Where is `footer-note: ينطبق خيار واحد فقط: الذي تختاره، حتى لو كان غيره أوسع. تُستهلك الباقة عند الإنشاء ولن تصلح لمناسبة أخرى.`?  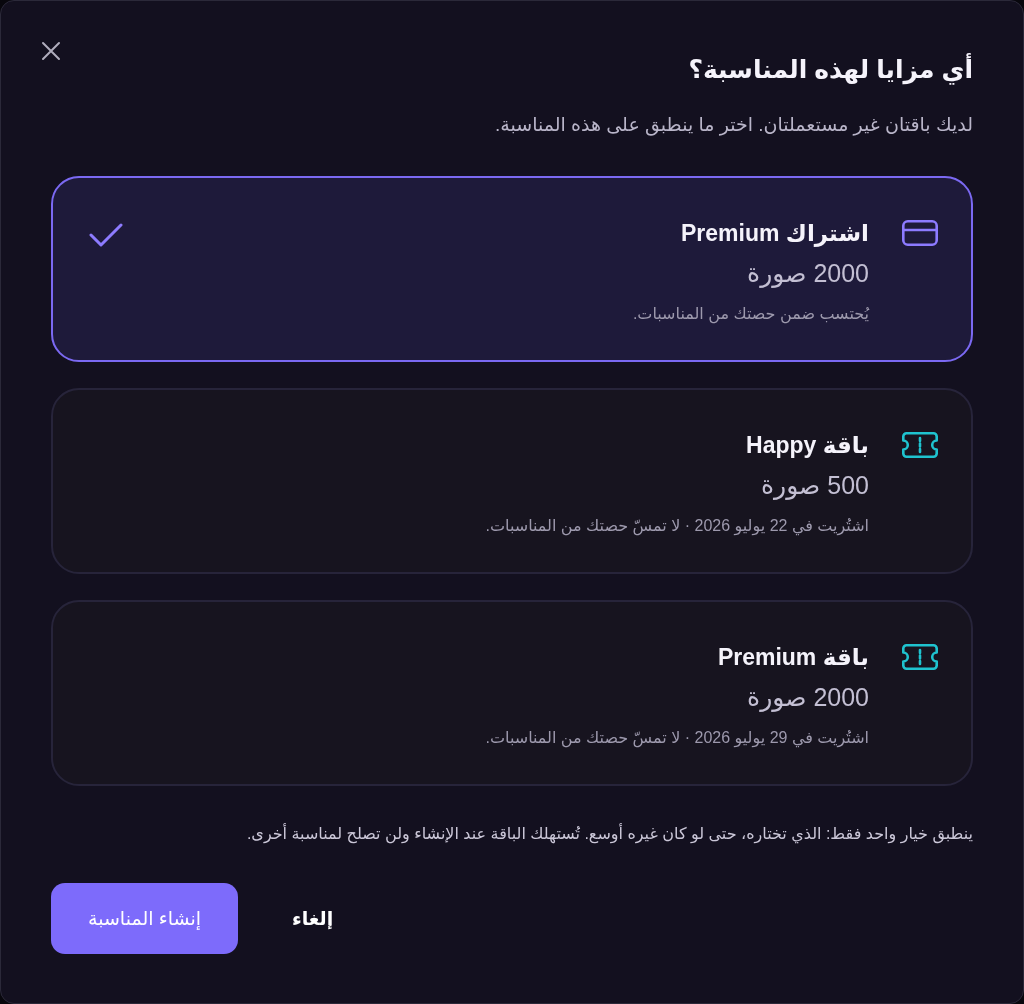
footer-note: ينطبق خيار واحد فقط: الذي تختاره، حتى لو كان غيره أوسع. تُستهلك الباقة عند الإنشاء ولن تصلح لمناسبة أخرى. is located at coordinates (609, 834).